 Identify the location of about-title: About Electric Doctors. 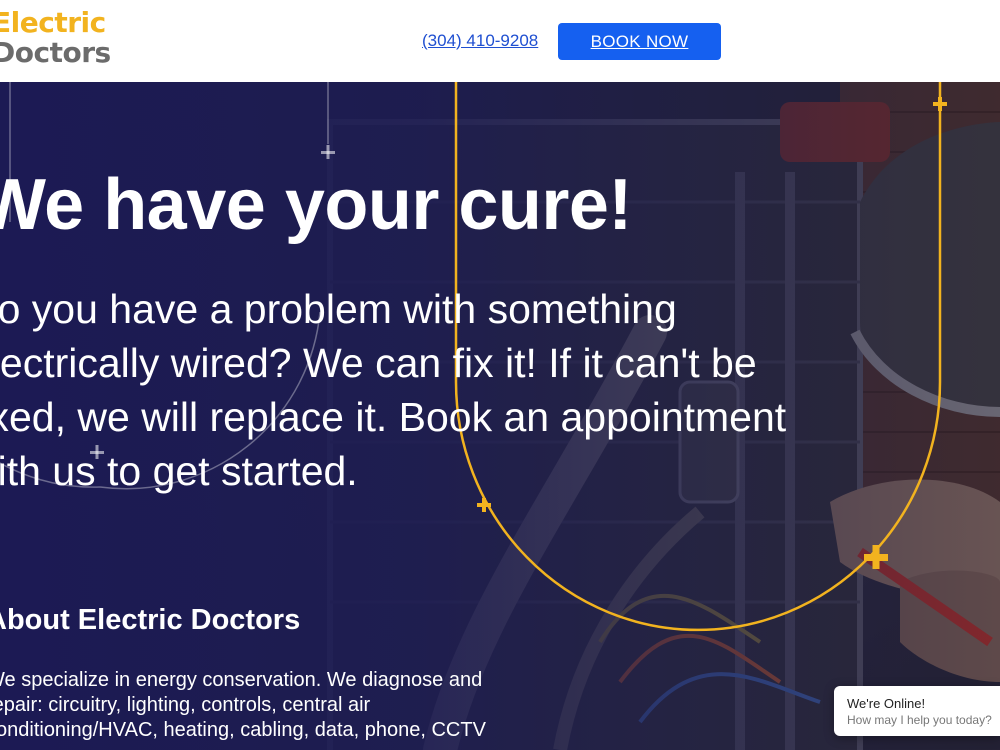
(150, 620).